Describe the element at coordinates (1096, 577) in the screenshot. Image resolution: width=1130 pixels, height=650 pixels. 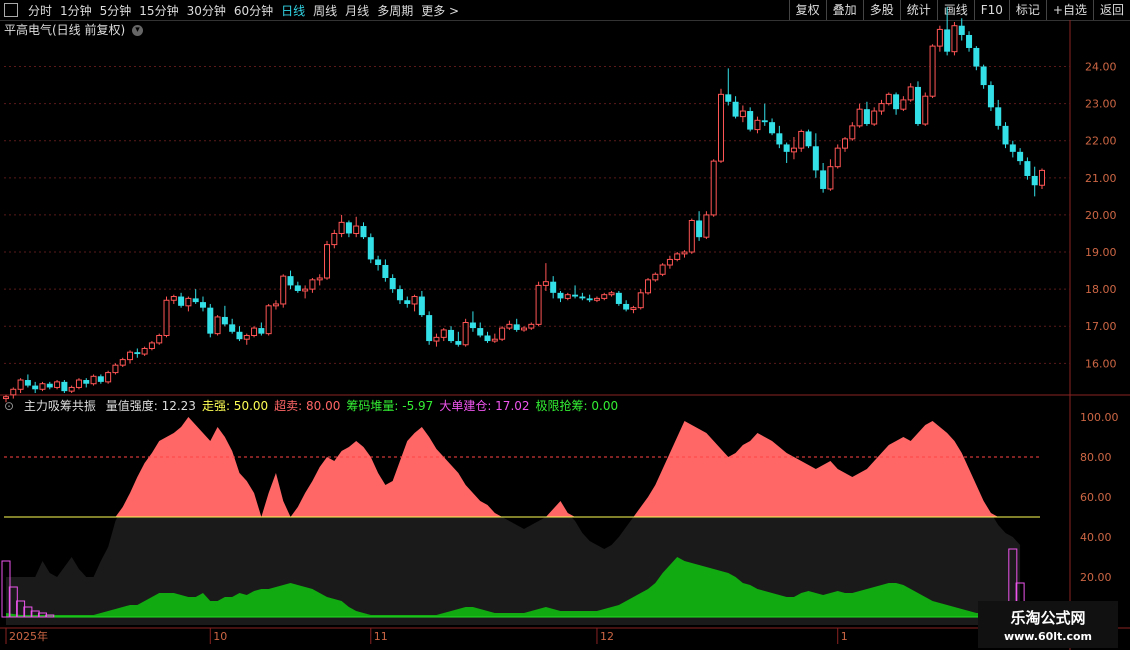
I see `ind-tick-label: 20.00` at that location.